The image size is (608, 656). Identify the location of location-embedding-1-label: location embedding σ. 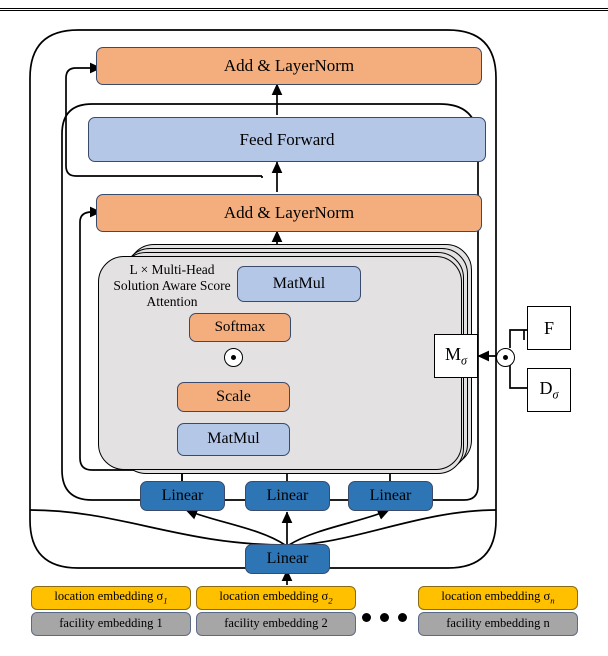
(109, 596).